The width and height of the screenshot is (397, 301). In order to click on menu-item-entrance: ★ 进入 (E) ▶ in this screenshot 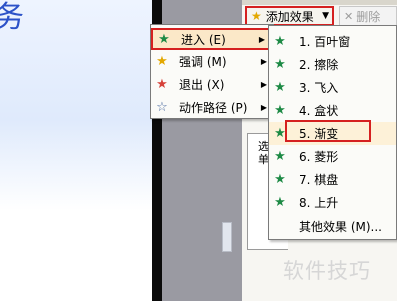, I will do `click(212, 39)`.